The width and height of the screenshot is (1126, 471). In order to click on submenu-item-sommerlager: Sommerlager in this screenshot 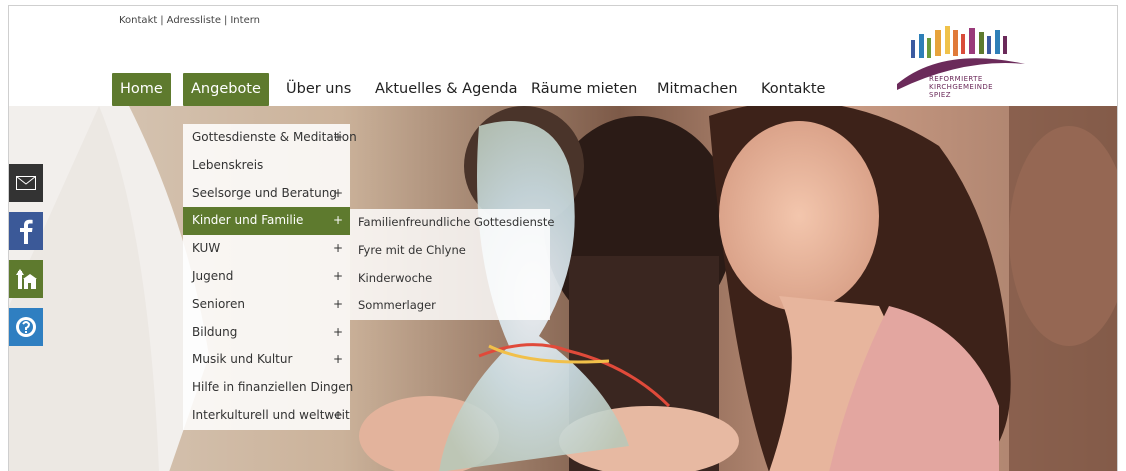, I will do `click(450, 306)`.